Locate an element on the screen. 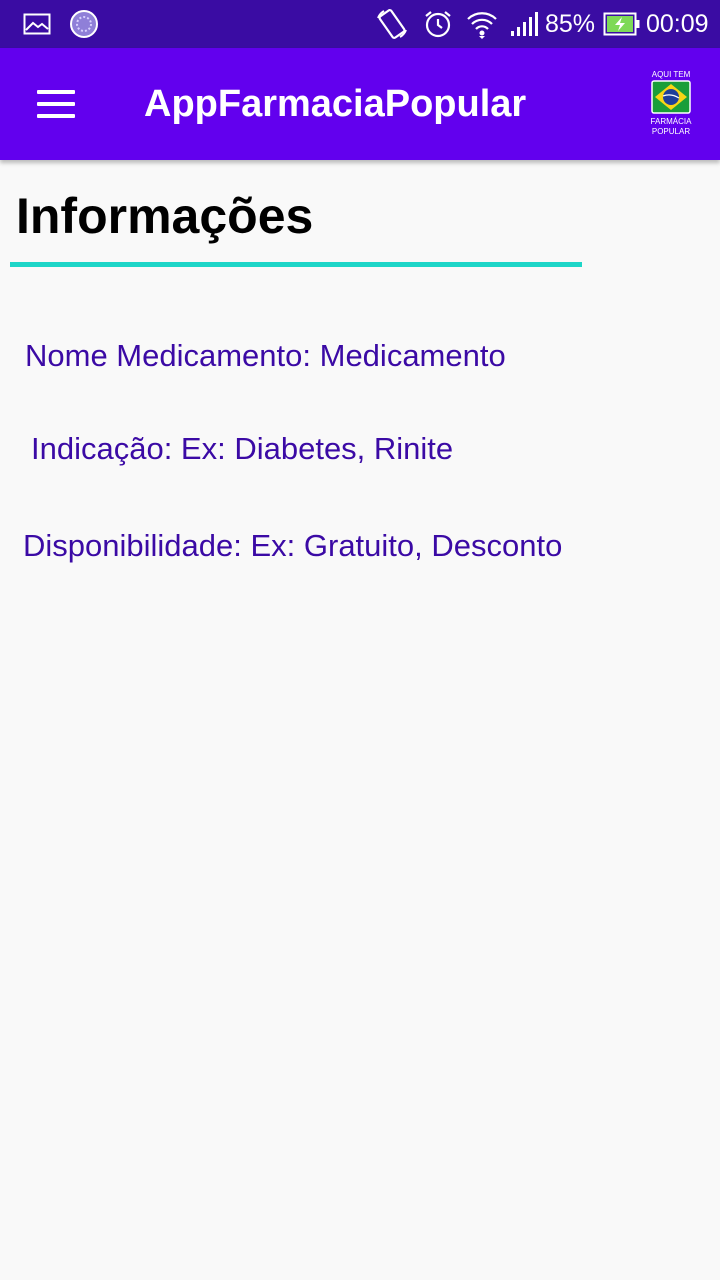  sync-notification-icon is located at coordinates (84, 24).